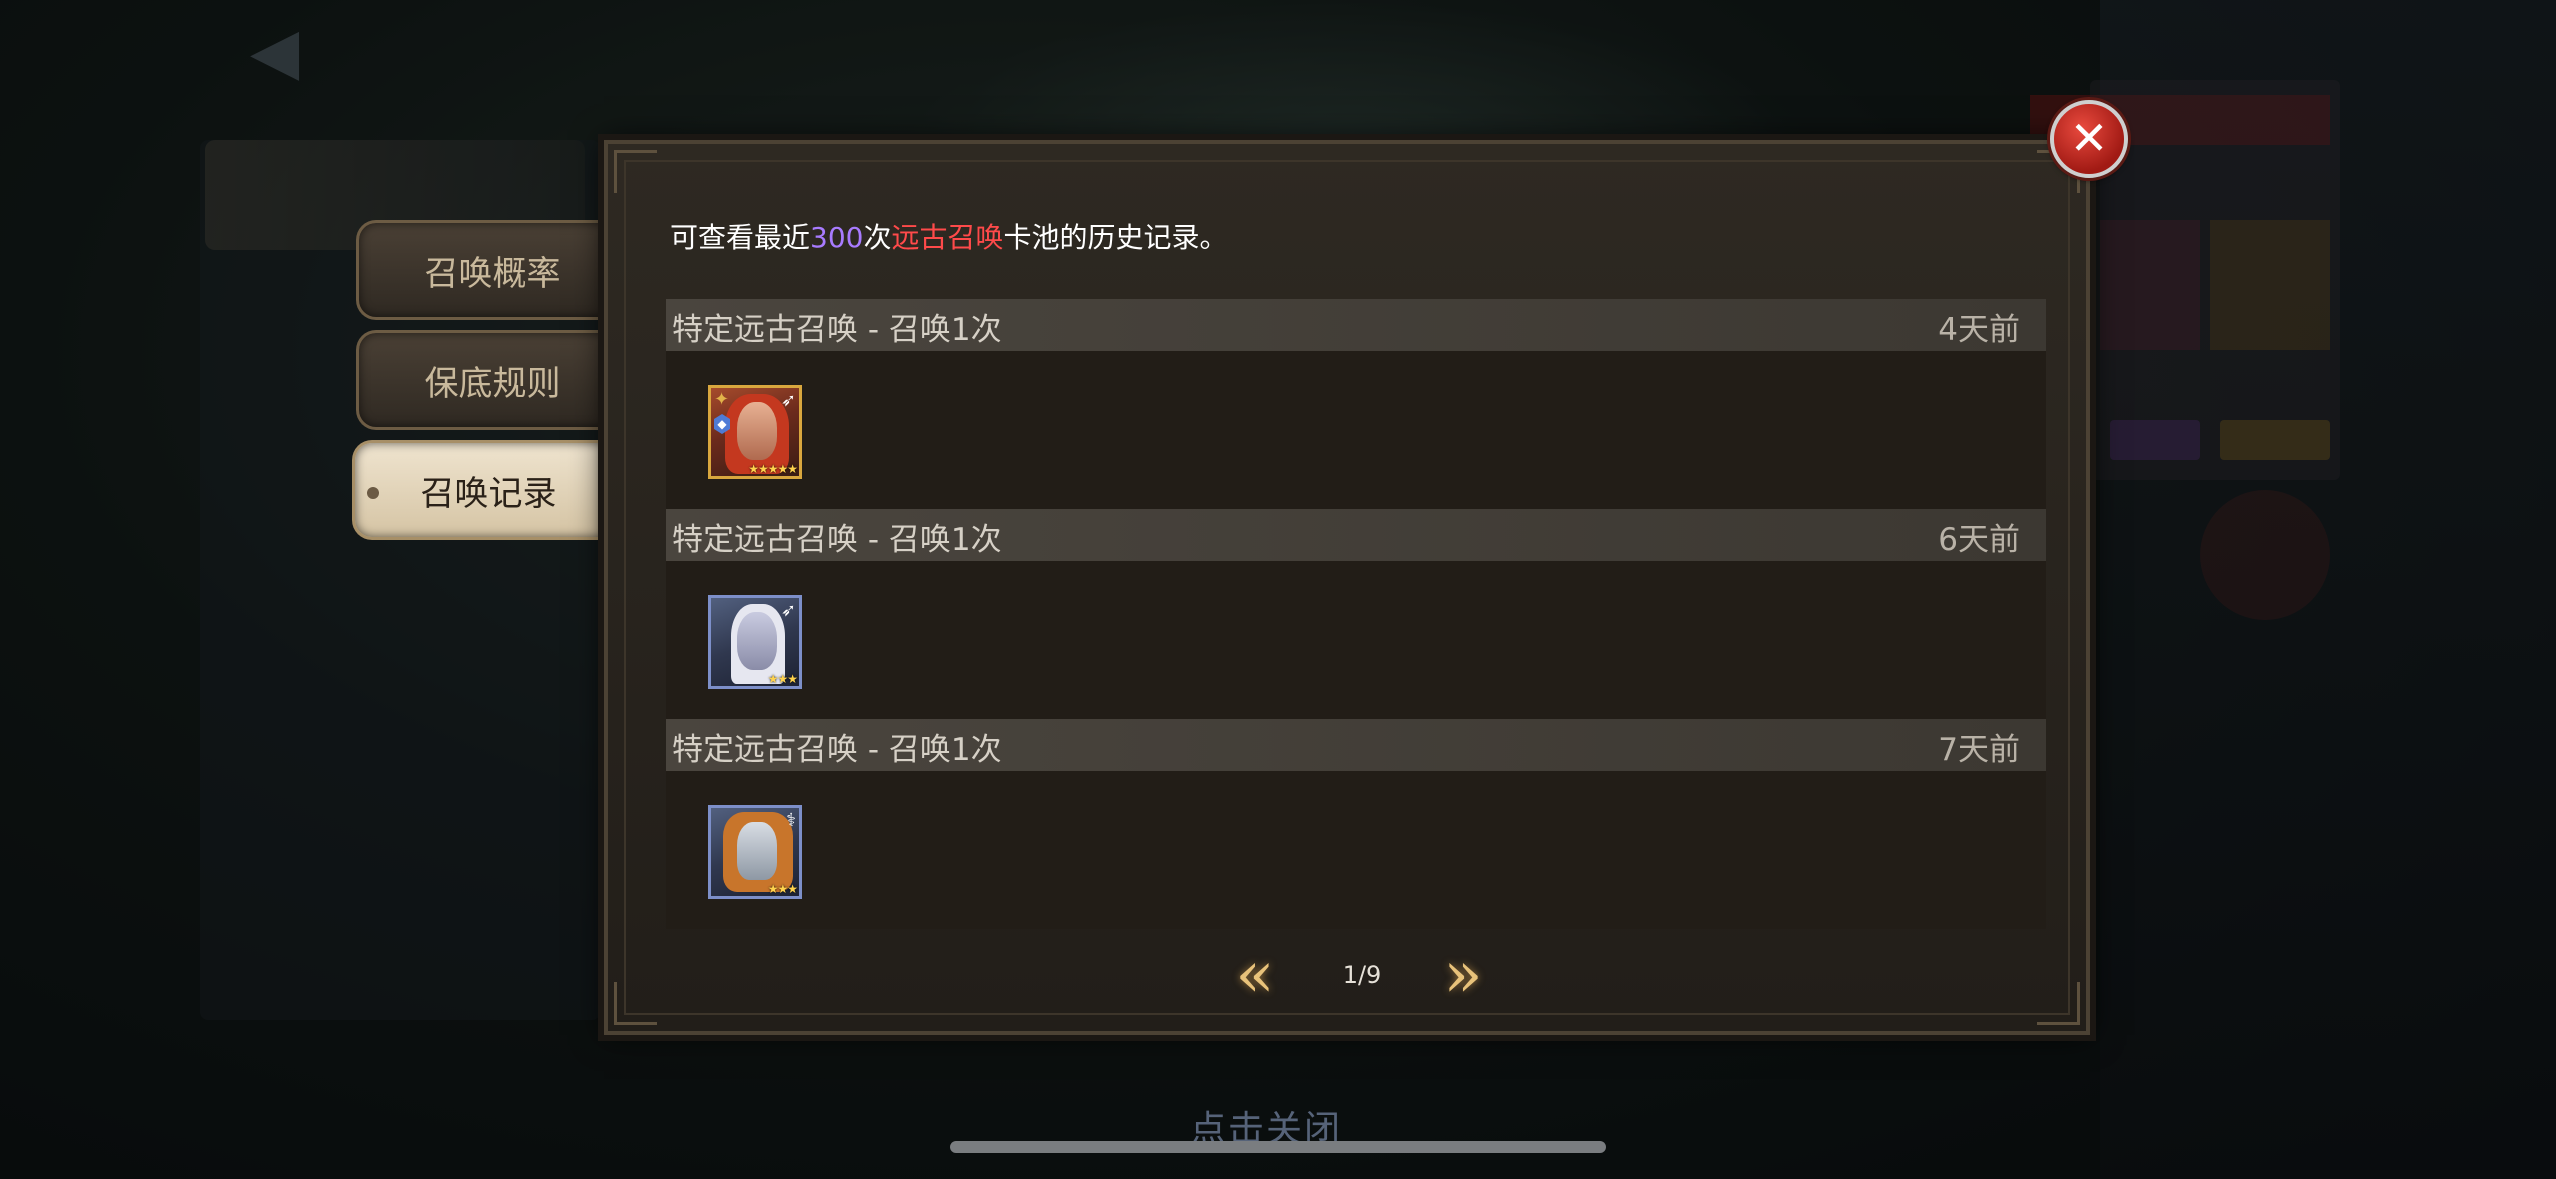 The height and width of the screenshot is (1179, 2556). Describe the element at coordinates (1356, 640) in the screenshot. I see `record-body: ➶ ★★★` at that location.